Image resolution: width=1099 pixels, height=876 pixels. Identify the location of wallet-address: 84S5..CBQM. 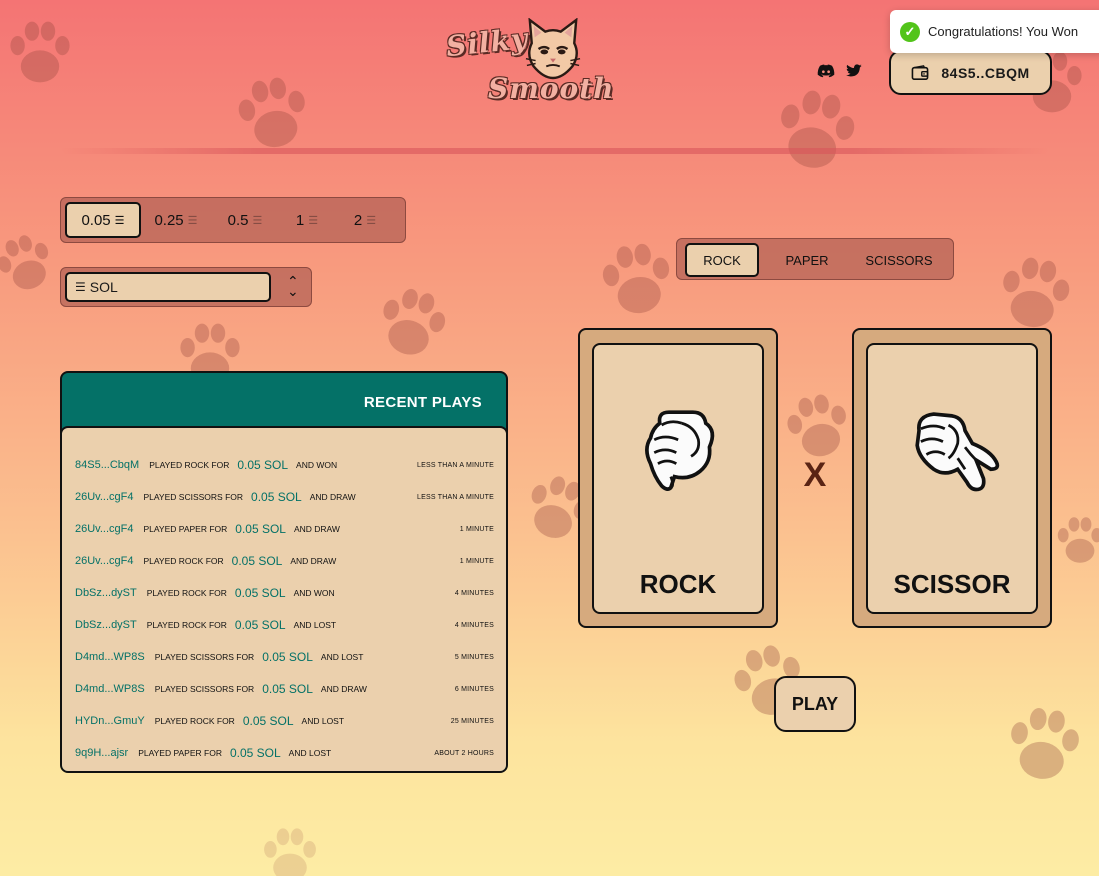
(985, 72).